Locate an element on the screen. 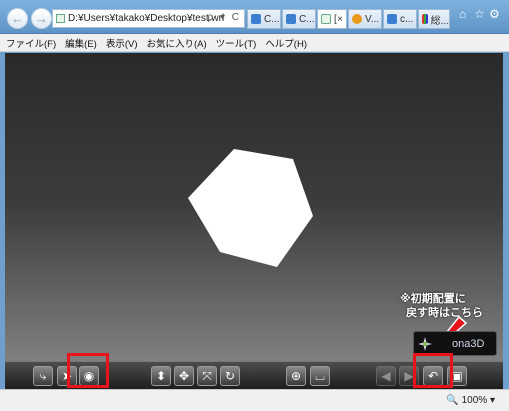 This screenshot has height=411, width=509. forward-arrow-icon: → is located at coordinates (41, 18).